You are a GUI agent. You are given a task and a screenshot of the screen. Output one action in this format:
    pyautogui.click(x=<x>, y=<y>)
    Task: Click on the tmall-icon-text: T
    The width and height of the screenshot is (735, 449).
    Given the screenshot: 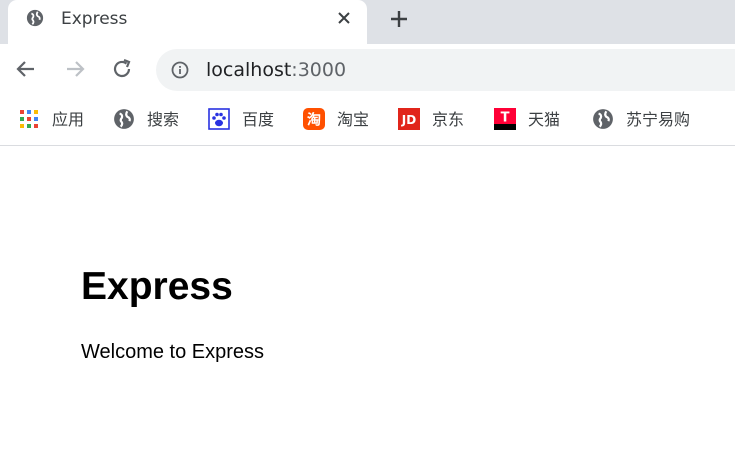 What is the action you would take?
    pyautogui.click(x=505, y=118)
    